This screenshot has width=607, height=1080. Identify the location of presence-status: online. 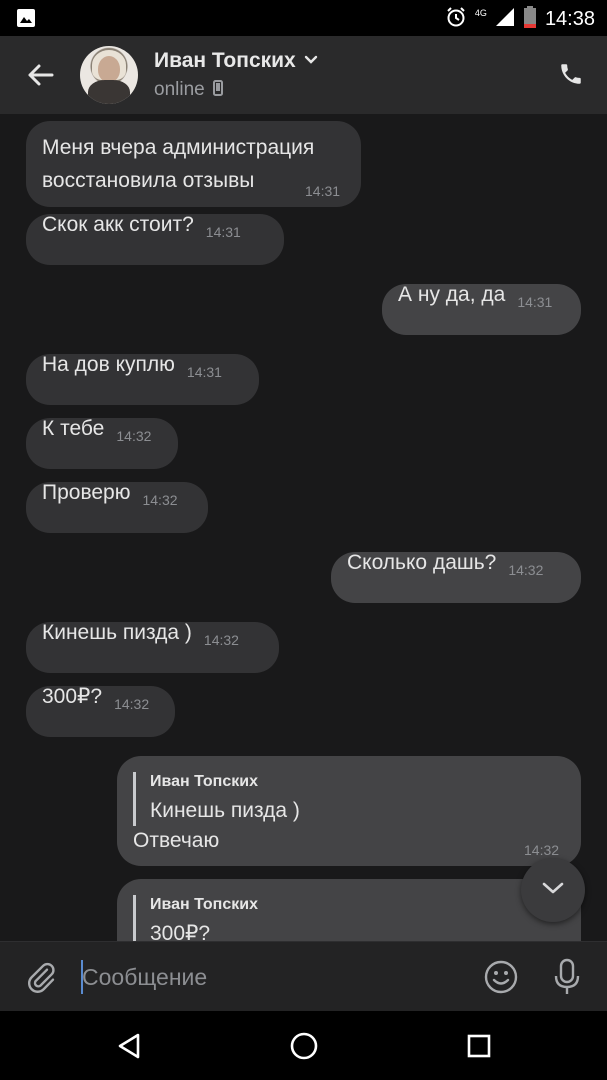
(188, 90).